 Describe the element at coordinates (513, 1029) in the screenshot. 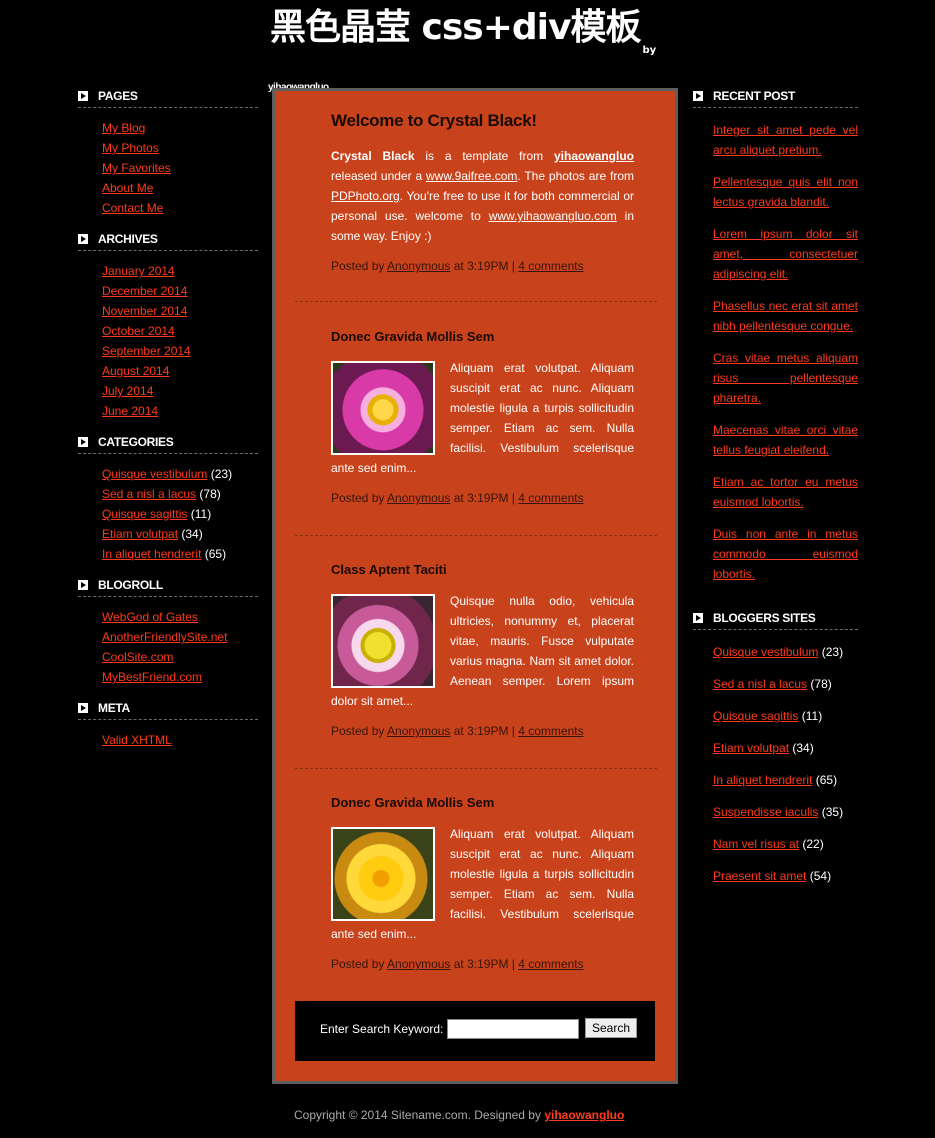

I see `search-input` at that location.